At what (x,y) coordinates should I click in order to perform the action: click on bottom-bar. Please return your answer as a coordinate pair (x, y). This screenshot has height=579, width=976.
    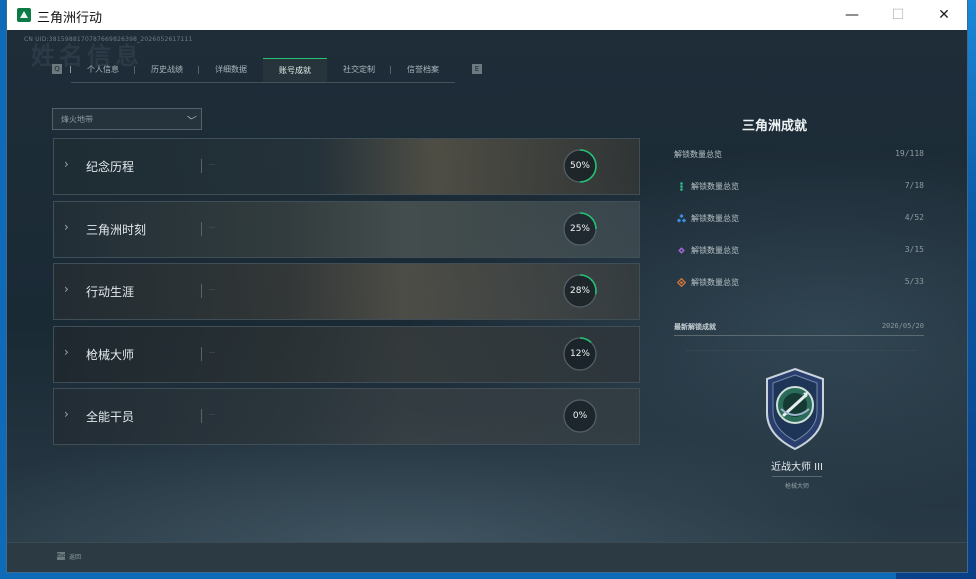
    Looking at the image, I should click on (487, 557).